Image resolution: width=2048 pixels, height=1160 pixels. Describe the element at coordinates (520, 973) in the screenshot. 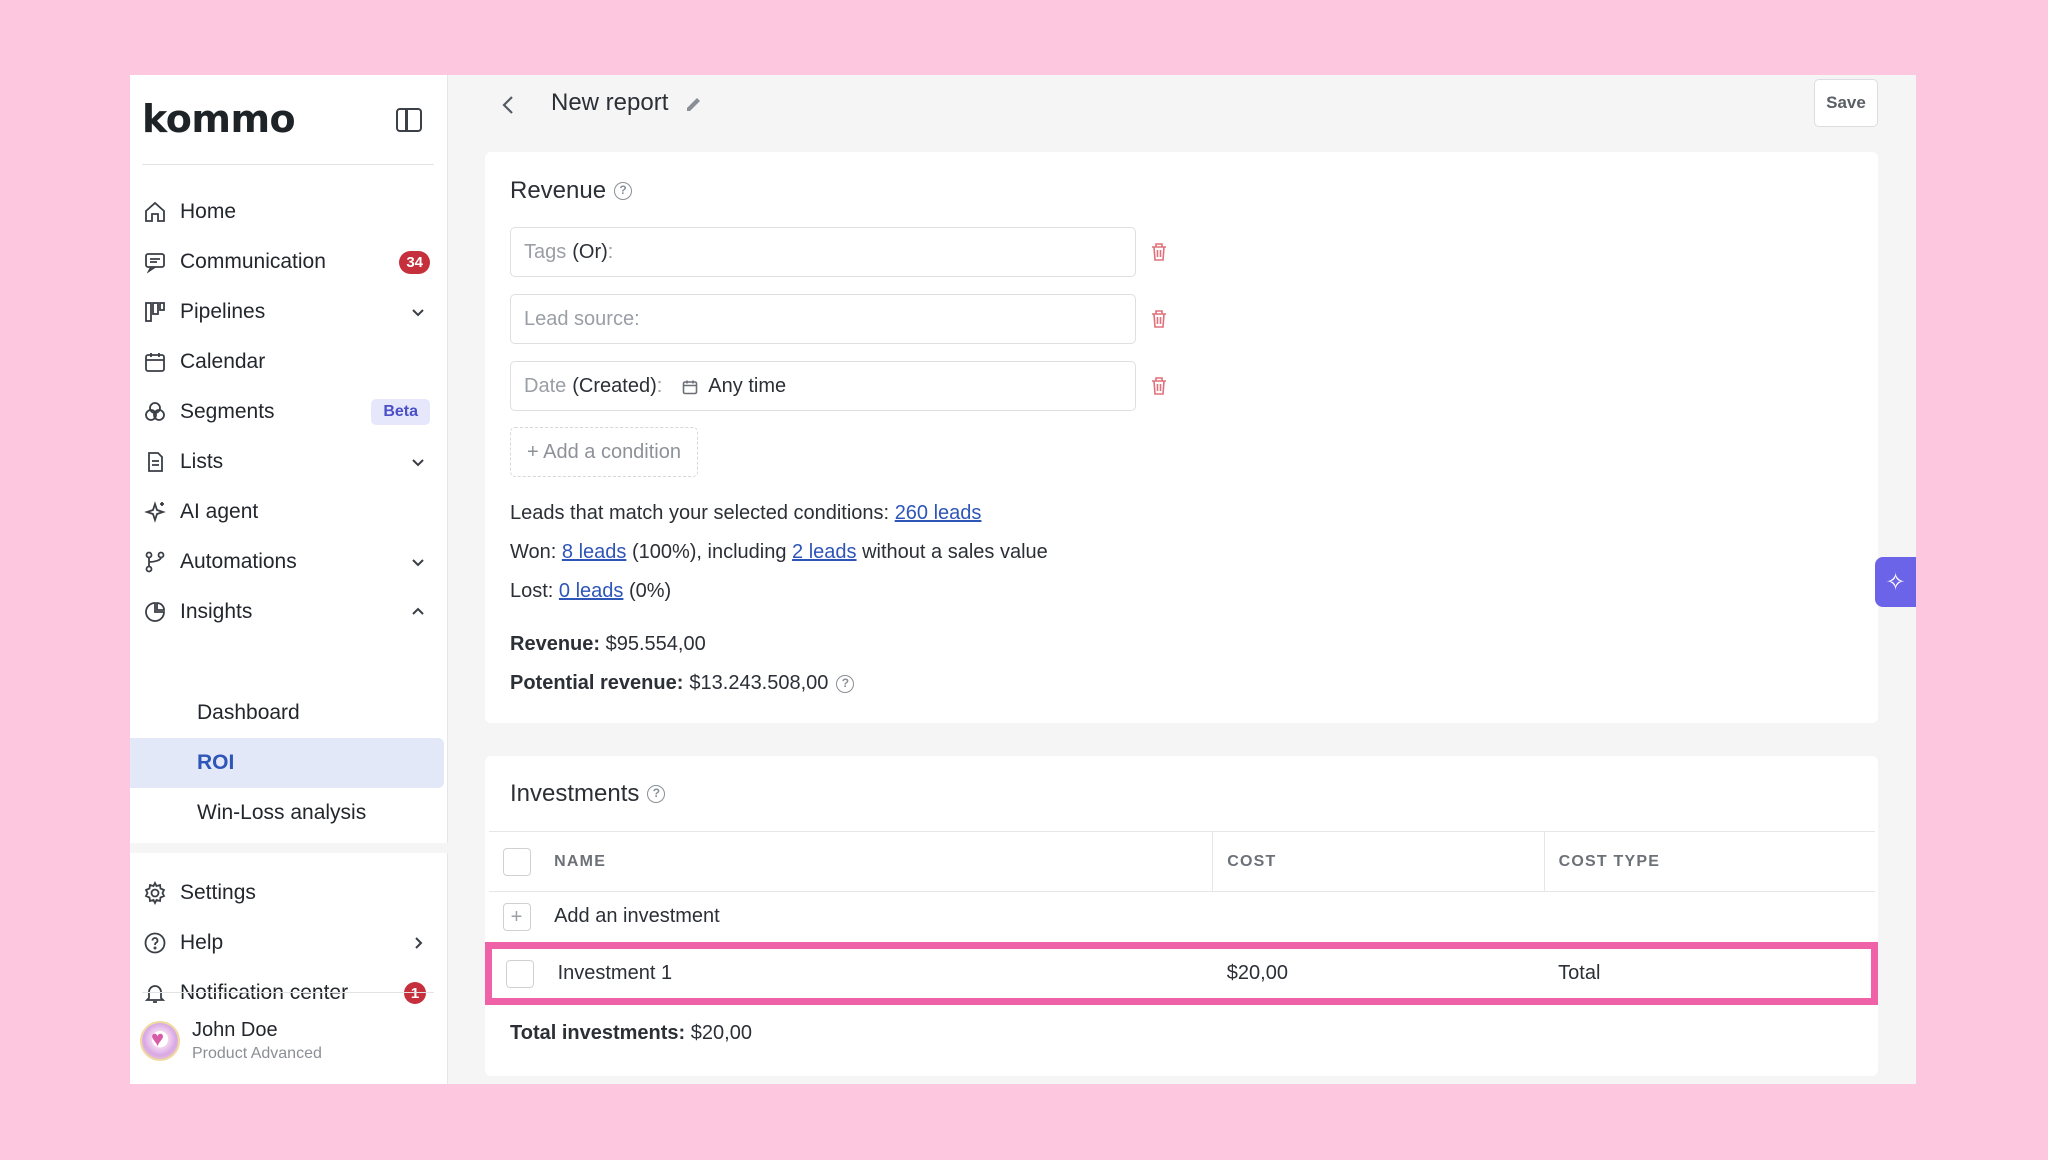

I see `row-checkbox` at that location.